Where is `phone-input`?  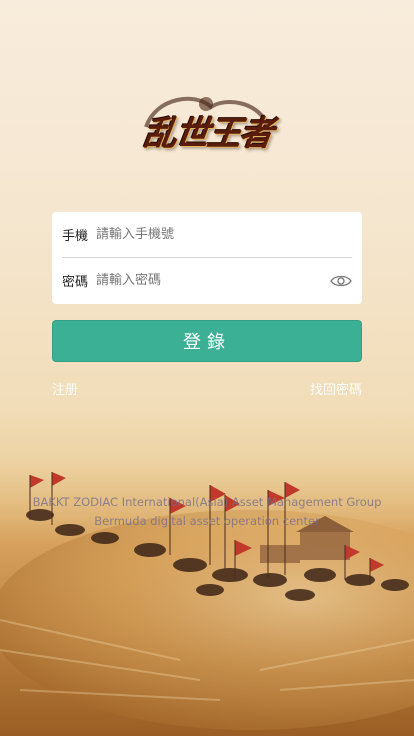 phone-input is located at coordinates (224, 234).